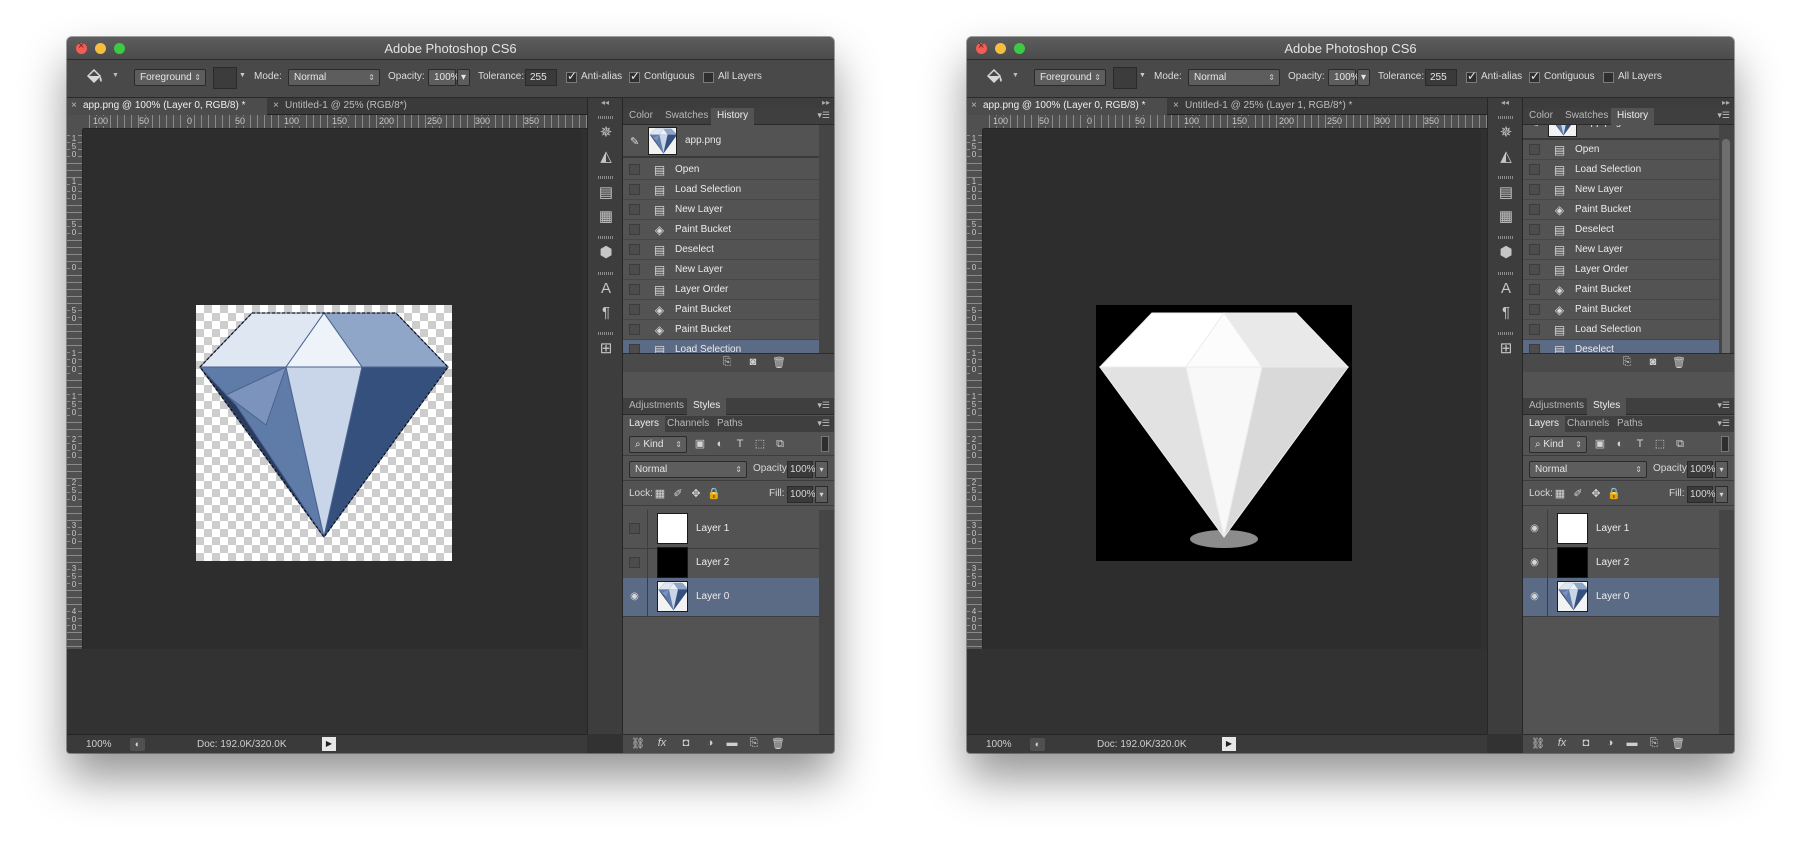 The width and height of the screenshot is (1800, 844). What do you see at coordinates (634, 528) in the screenshot?
I see `visibility-toggle` at bounding box center [634, 528].